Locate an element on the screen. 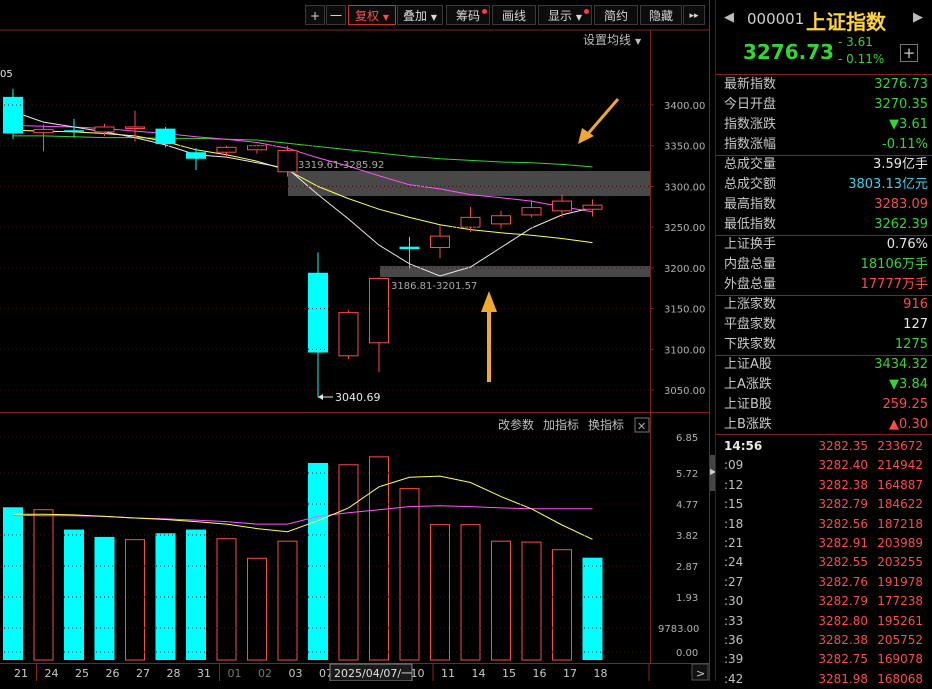  quote-row: 平盘家数 127 is located at coordinates (824, 325).